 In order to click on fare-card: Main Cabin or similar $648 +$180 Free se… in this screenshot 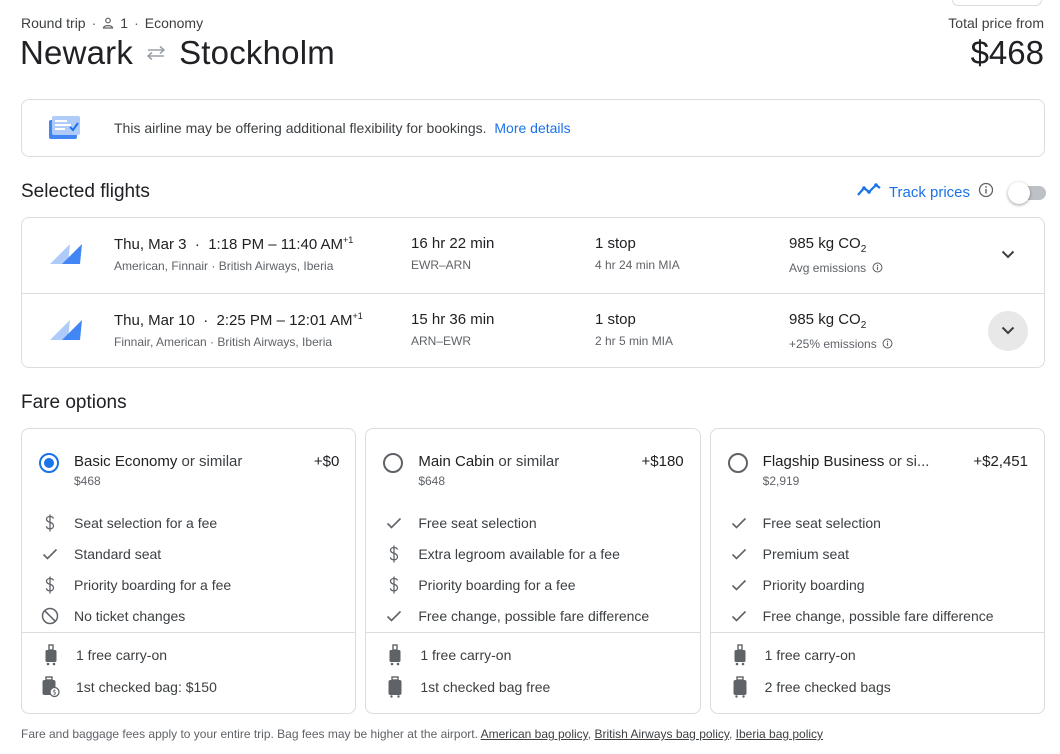, I will do `click(533, 571)`.